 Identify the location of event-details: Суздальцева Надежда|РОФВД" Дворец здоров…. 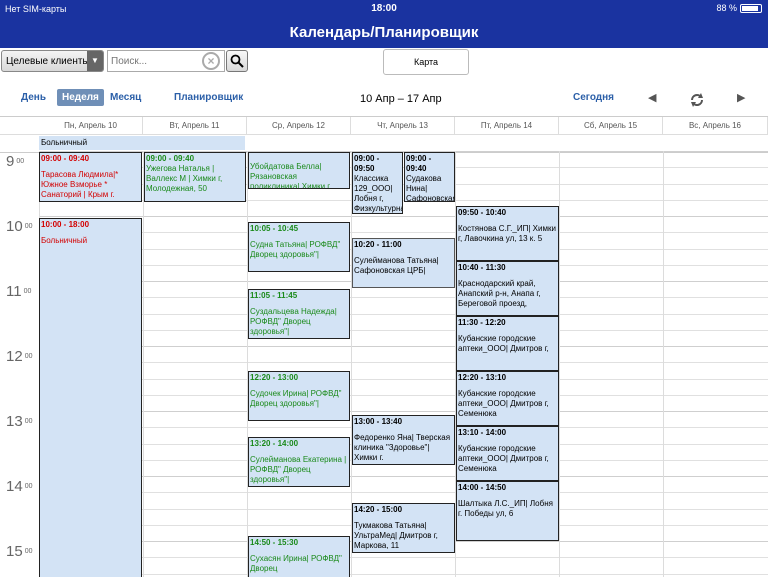
(293, 321).